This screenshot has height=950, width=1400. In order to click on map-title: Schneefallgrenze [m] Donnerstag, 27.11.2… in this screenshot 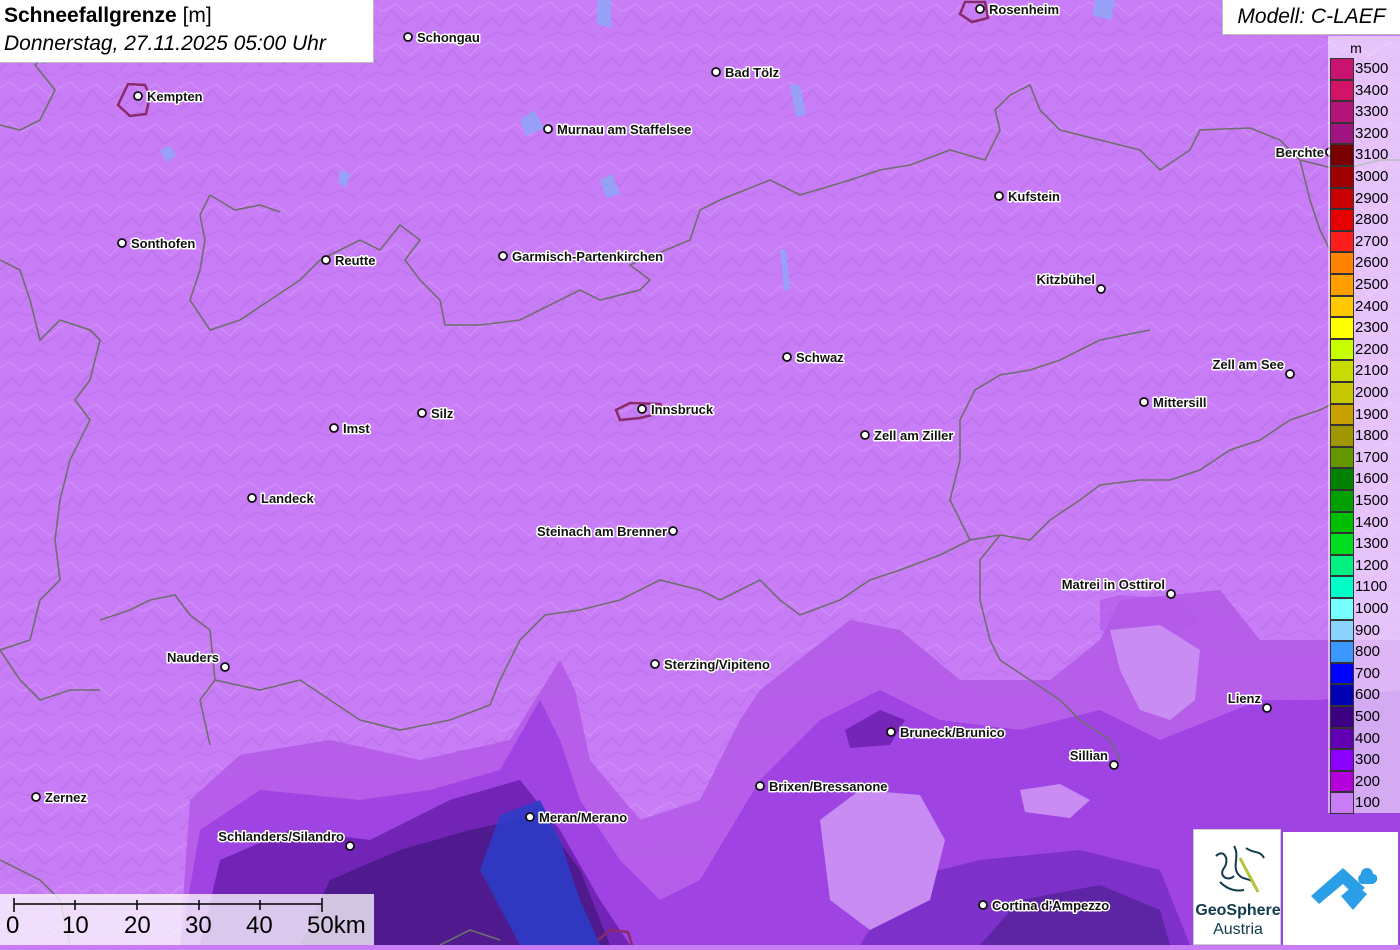, I will do `click(187, 31)`.